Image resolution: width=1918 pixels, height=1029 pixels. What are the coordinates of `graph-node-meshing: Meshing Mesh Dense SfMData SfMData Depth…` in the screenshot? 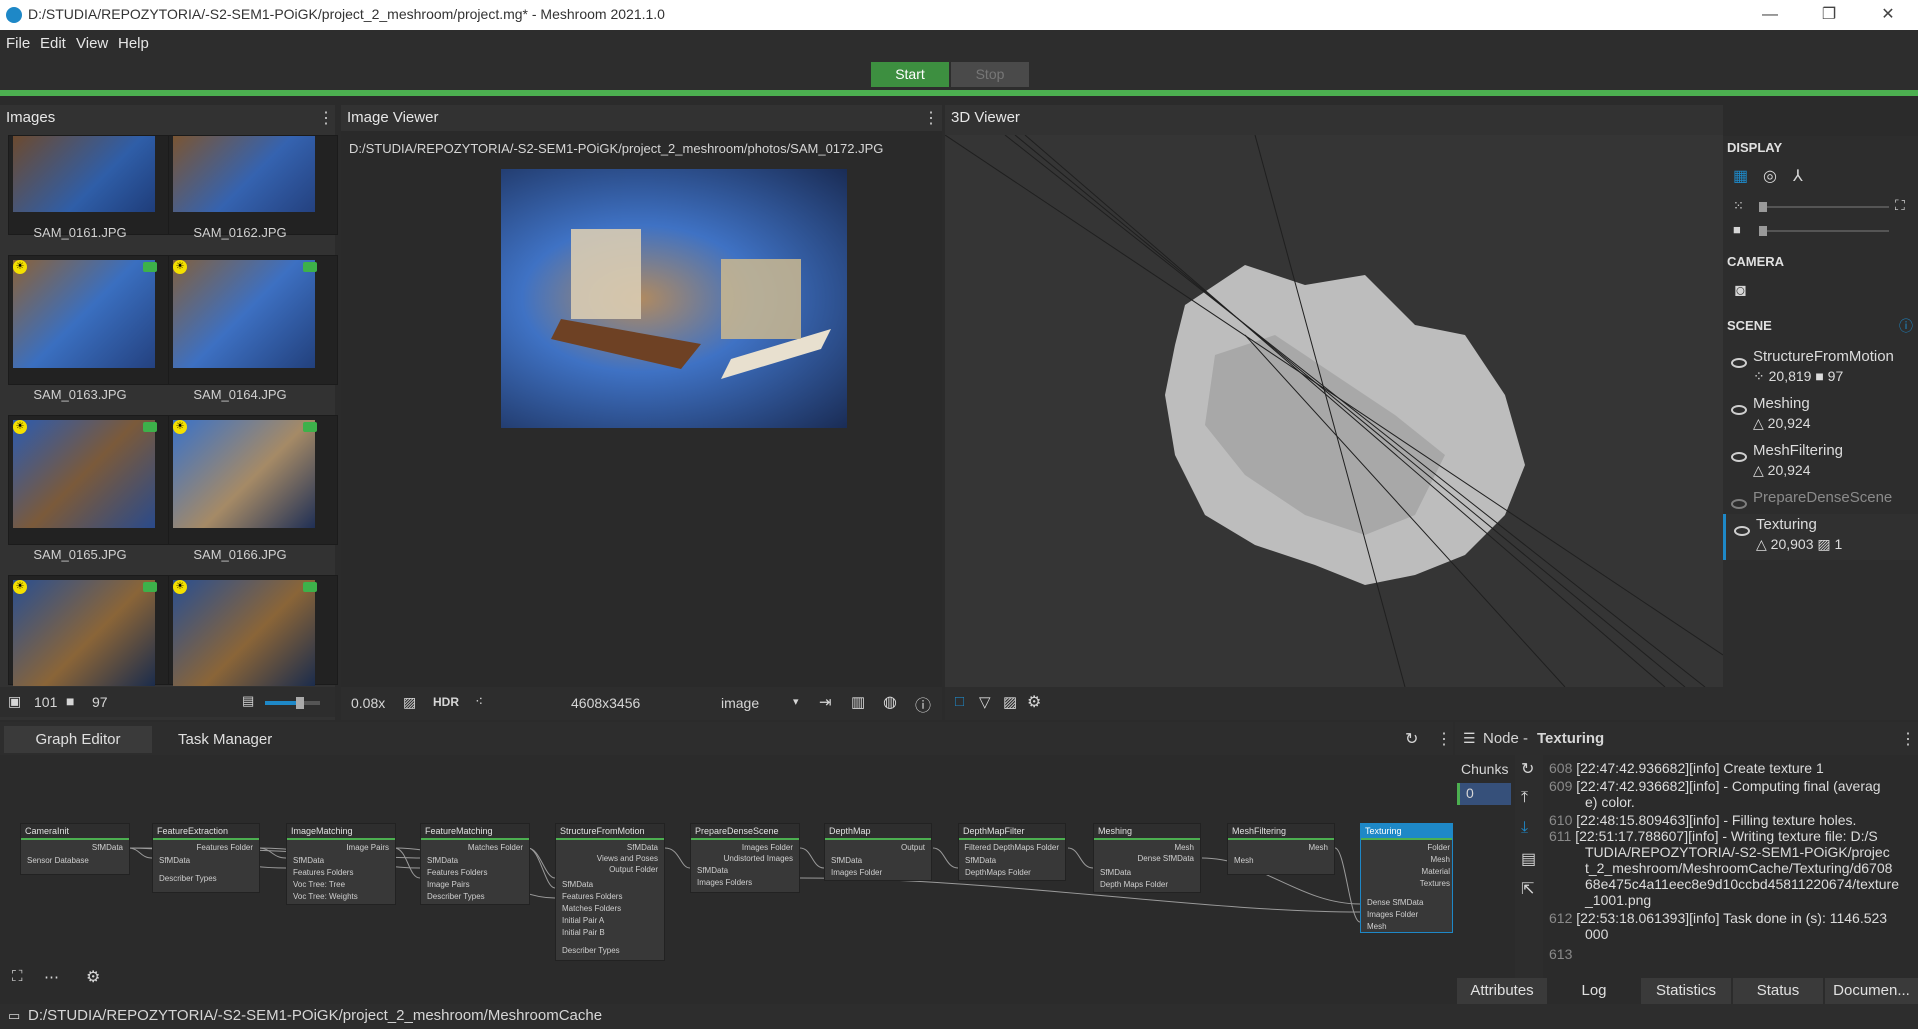 It's located at (1147, 858).